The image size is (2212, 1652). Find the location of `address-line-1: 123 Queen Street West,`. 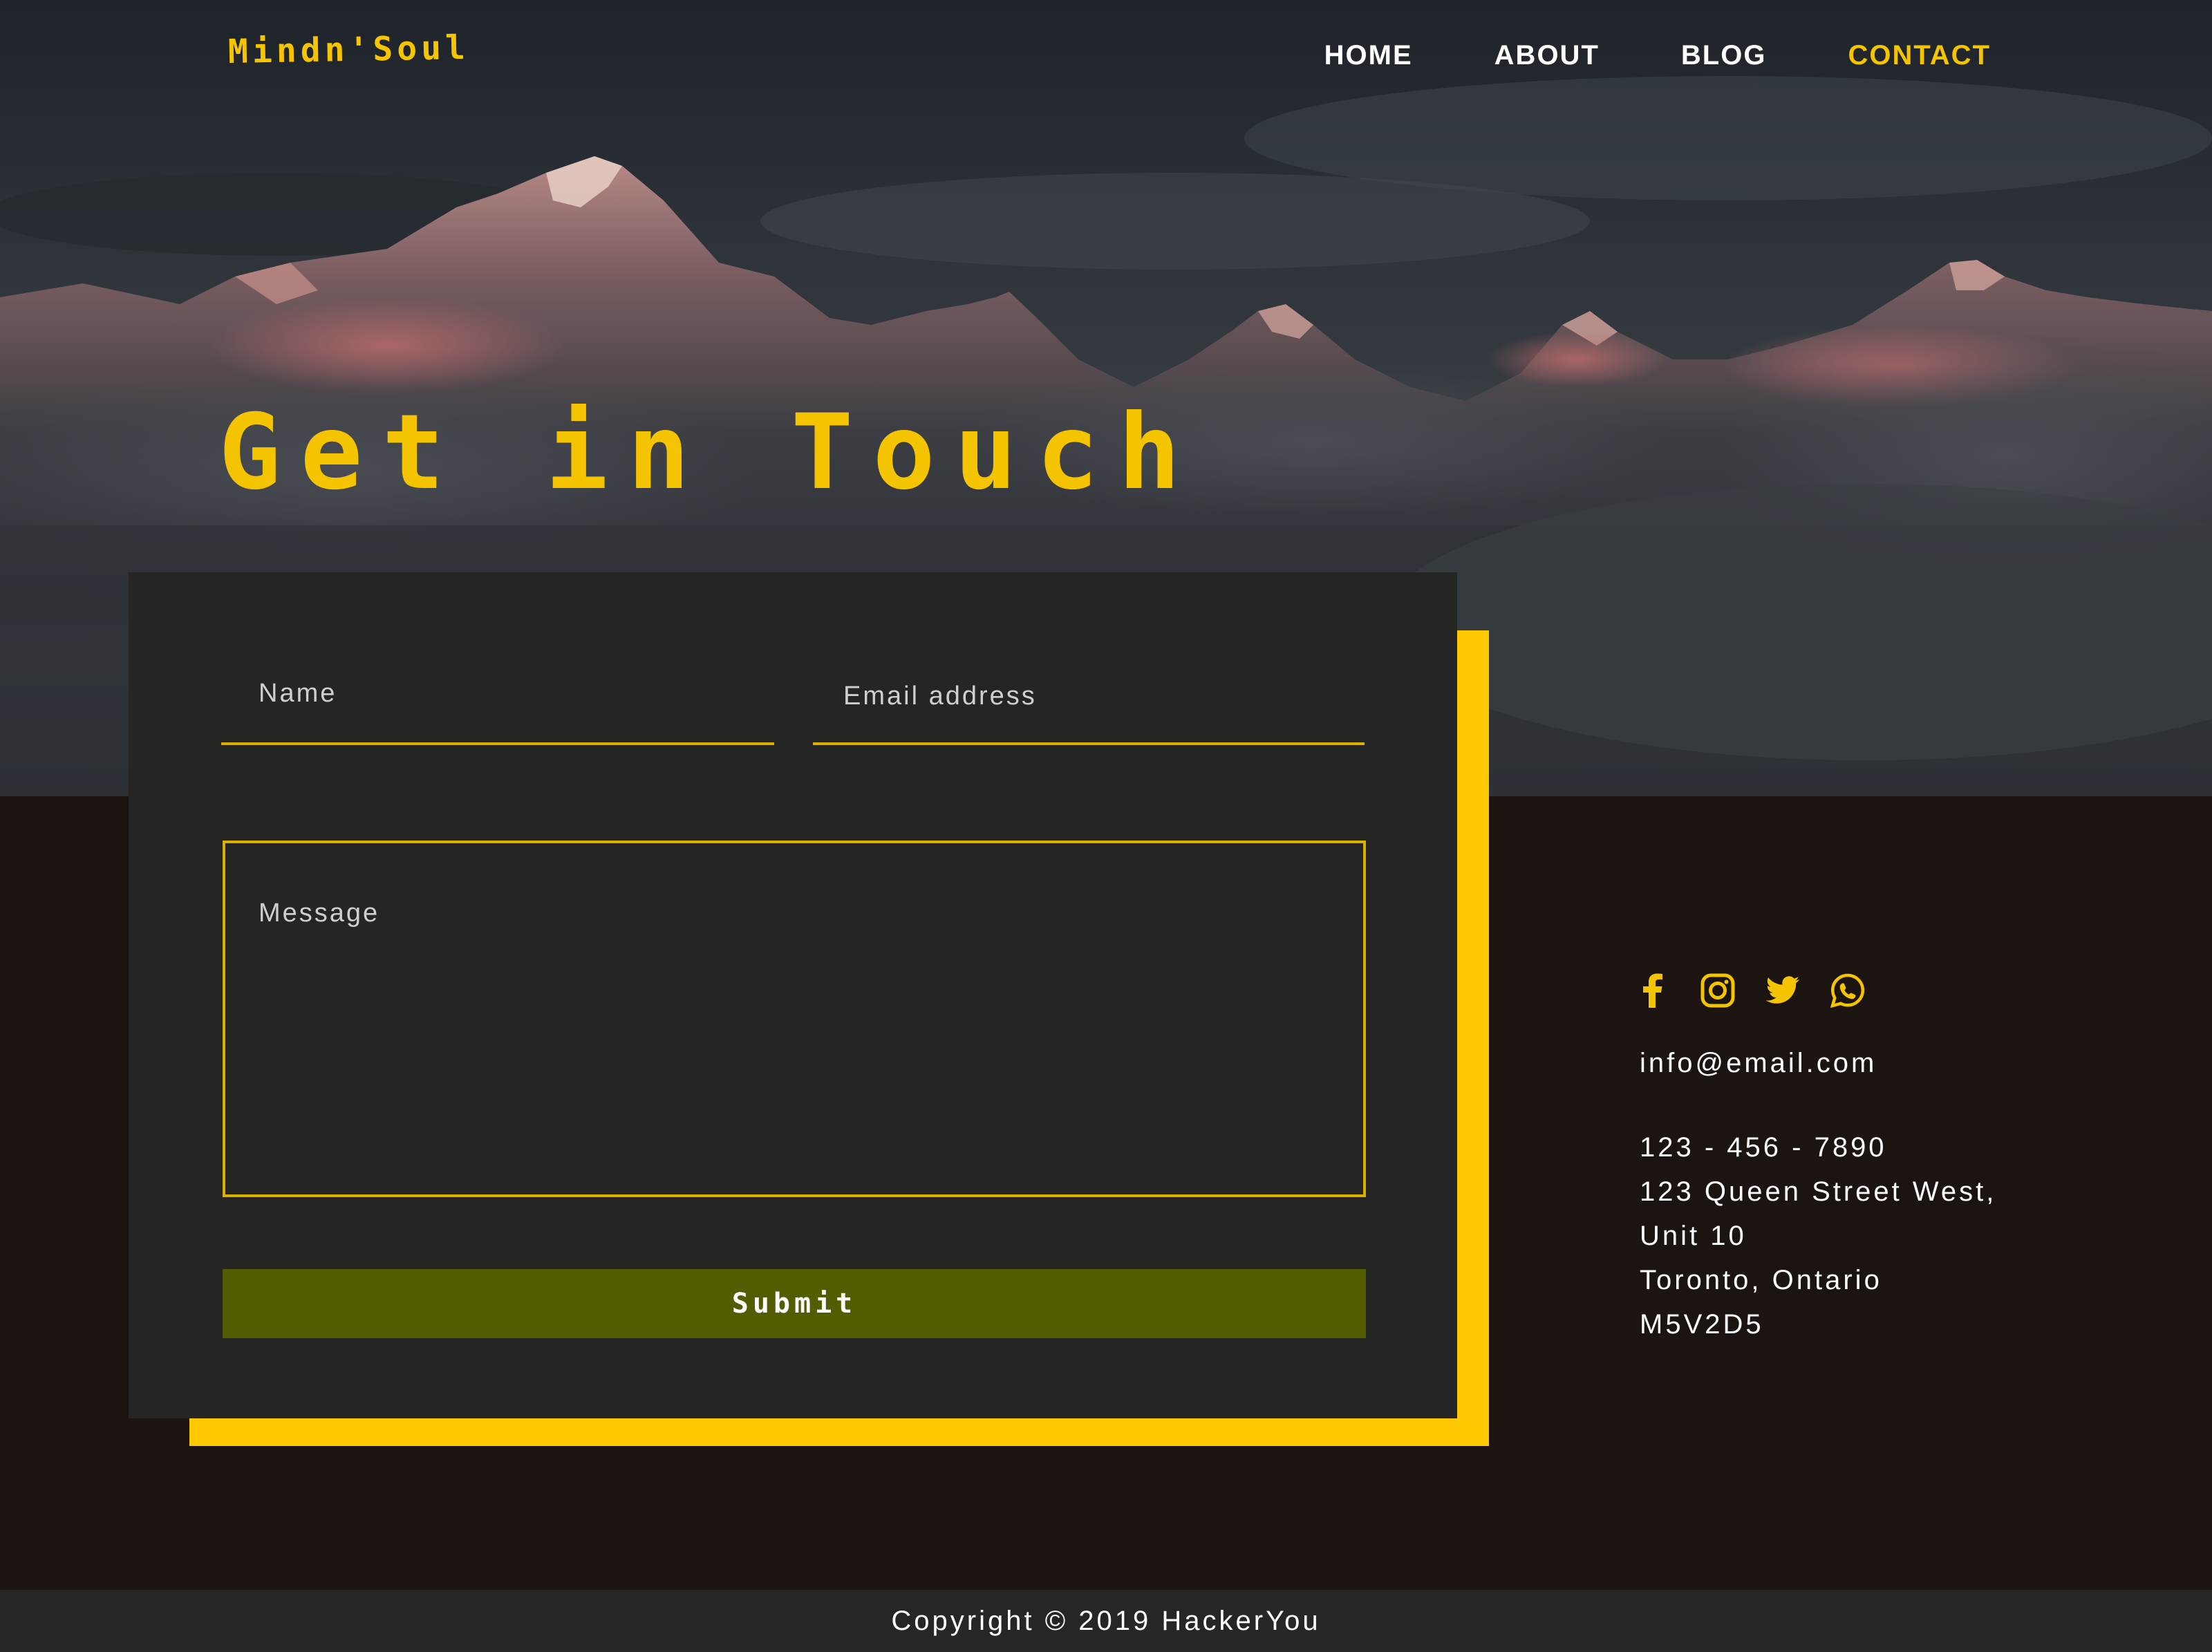

address-line-1: 123 Queen Street West, is located at coordinates (1818, 1191).